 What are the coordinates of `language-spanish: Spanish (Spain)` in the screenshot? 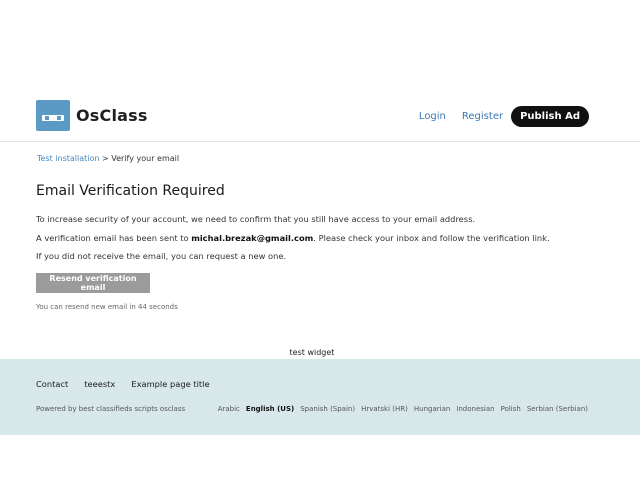 It's located at (327, 409).